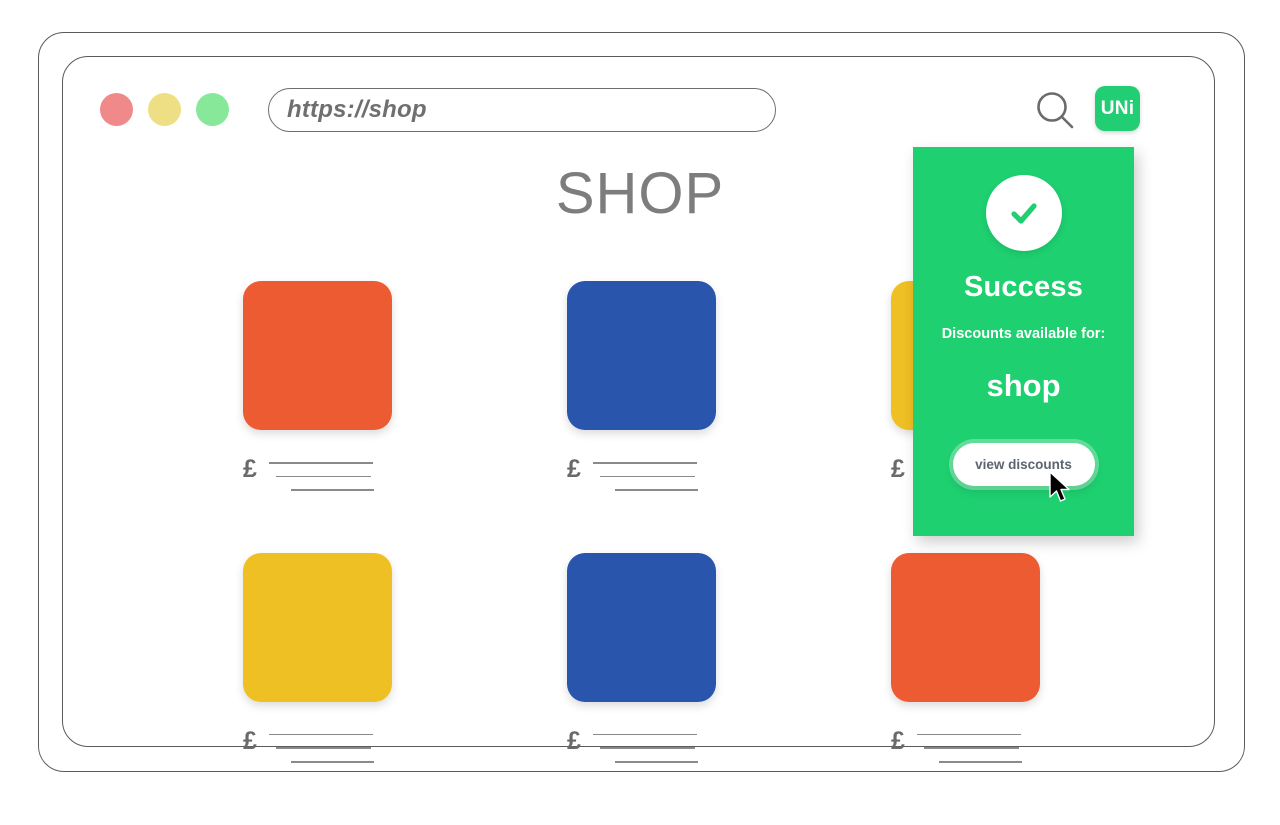 The width and height of the screenshot is (1280, 825). I want to click on extension-badge-label: UNi, so click(1117, 108).